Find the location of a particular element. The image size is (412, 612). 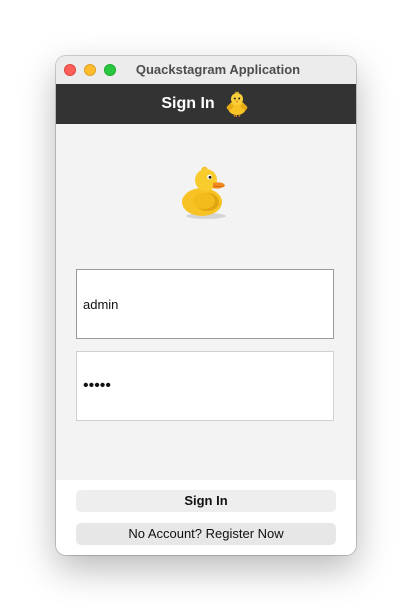

window-title: Quackstagram Application is located at coordinates (218, 69).